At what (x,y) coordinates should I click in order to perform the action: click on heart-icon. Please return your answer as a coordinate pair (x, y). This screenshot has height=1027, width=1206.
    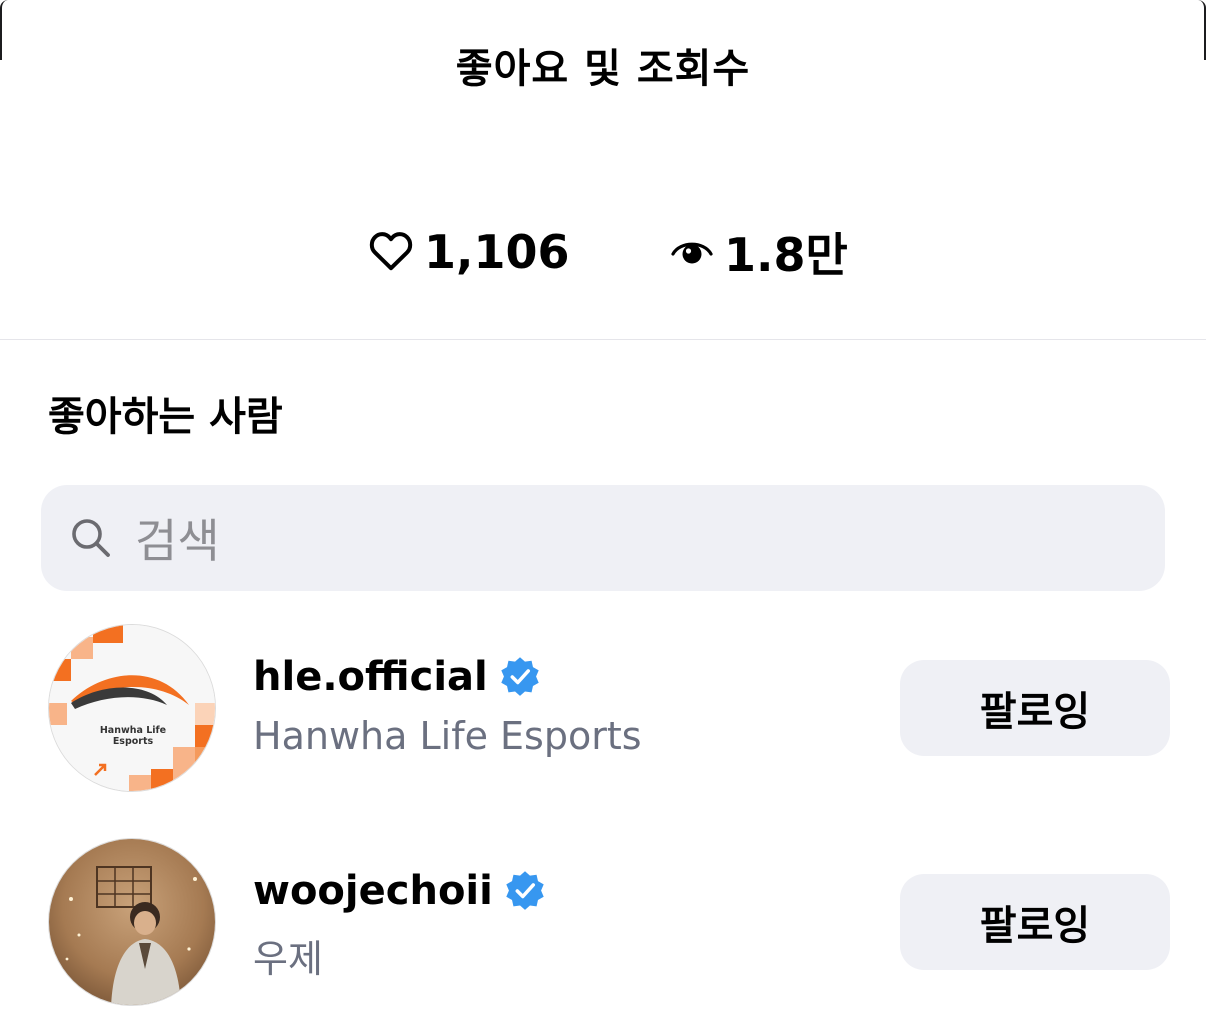
    Looking at the image, I should click on (391, 252).